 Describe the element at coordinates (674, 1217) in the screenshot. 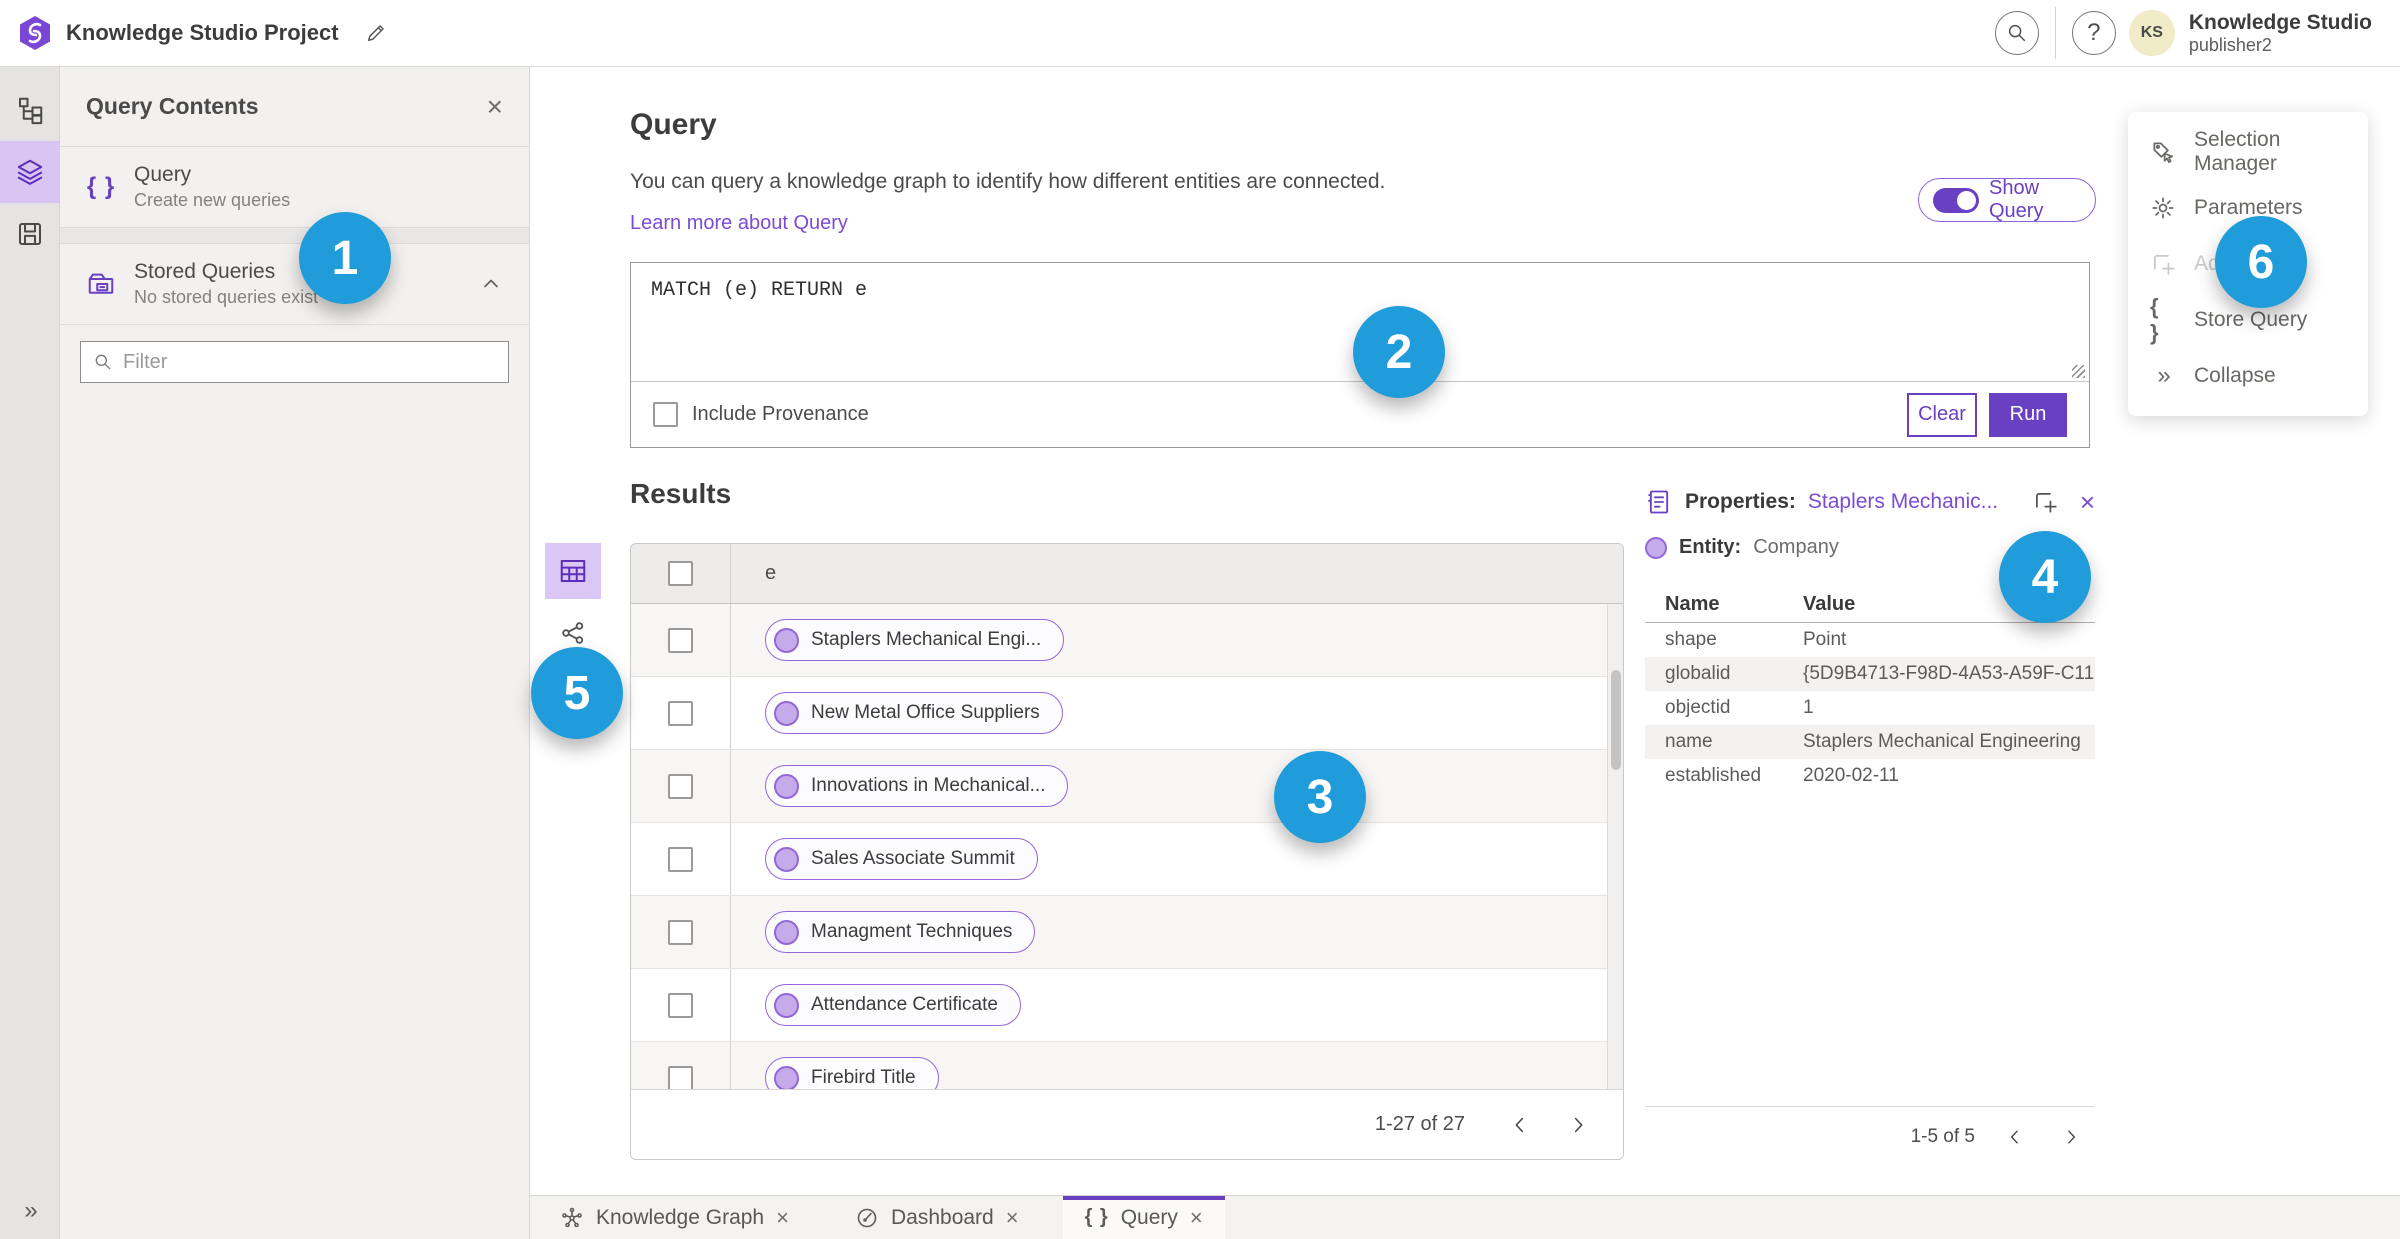

I see `tab-knowledge-graph: Knowledge Graph ×` at that location.